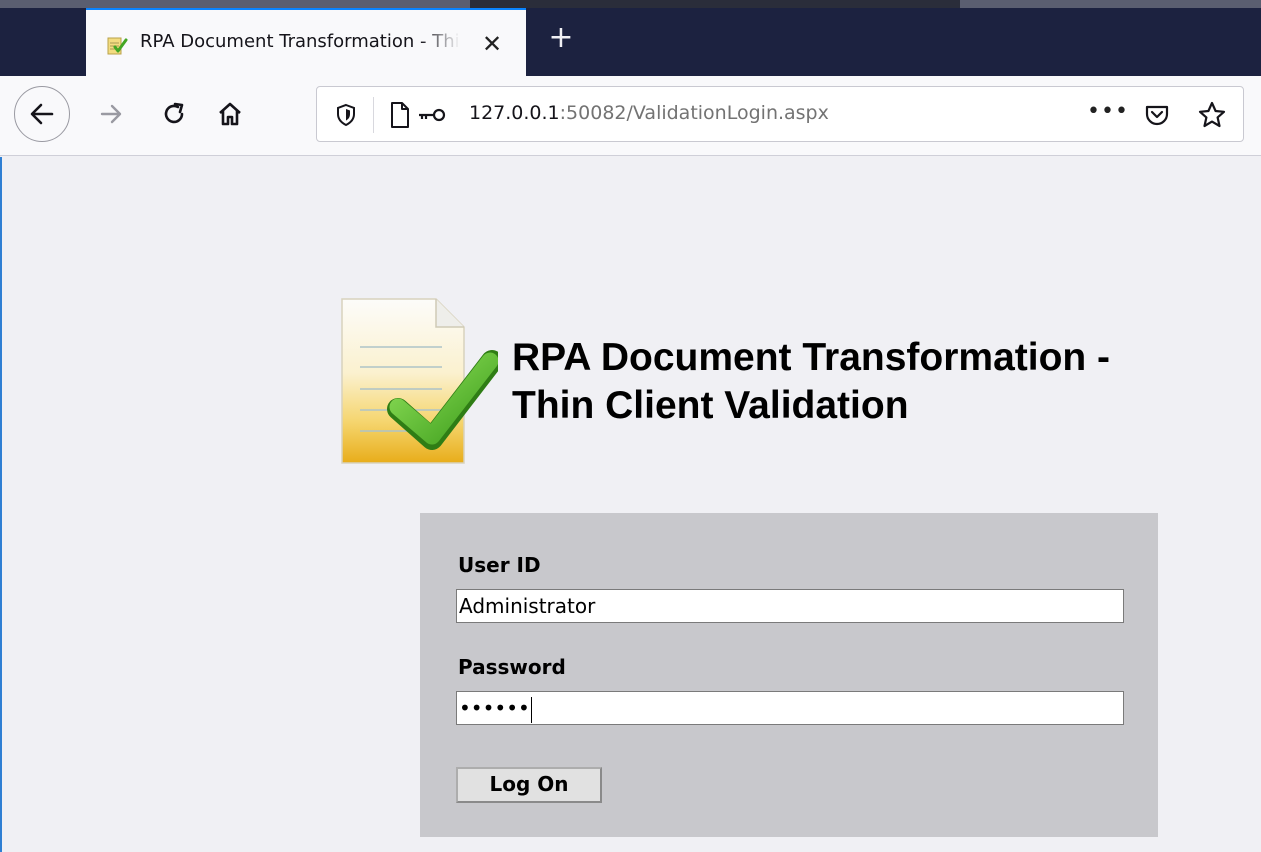 The image size is (1261, 852). I want to click on url-text: 127.0.0.1:50082/ValidationLogin.aspx, so click(649, 113).